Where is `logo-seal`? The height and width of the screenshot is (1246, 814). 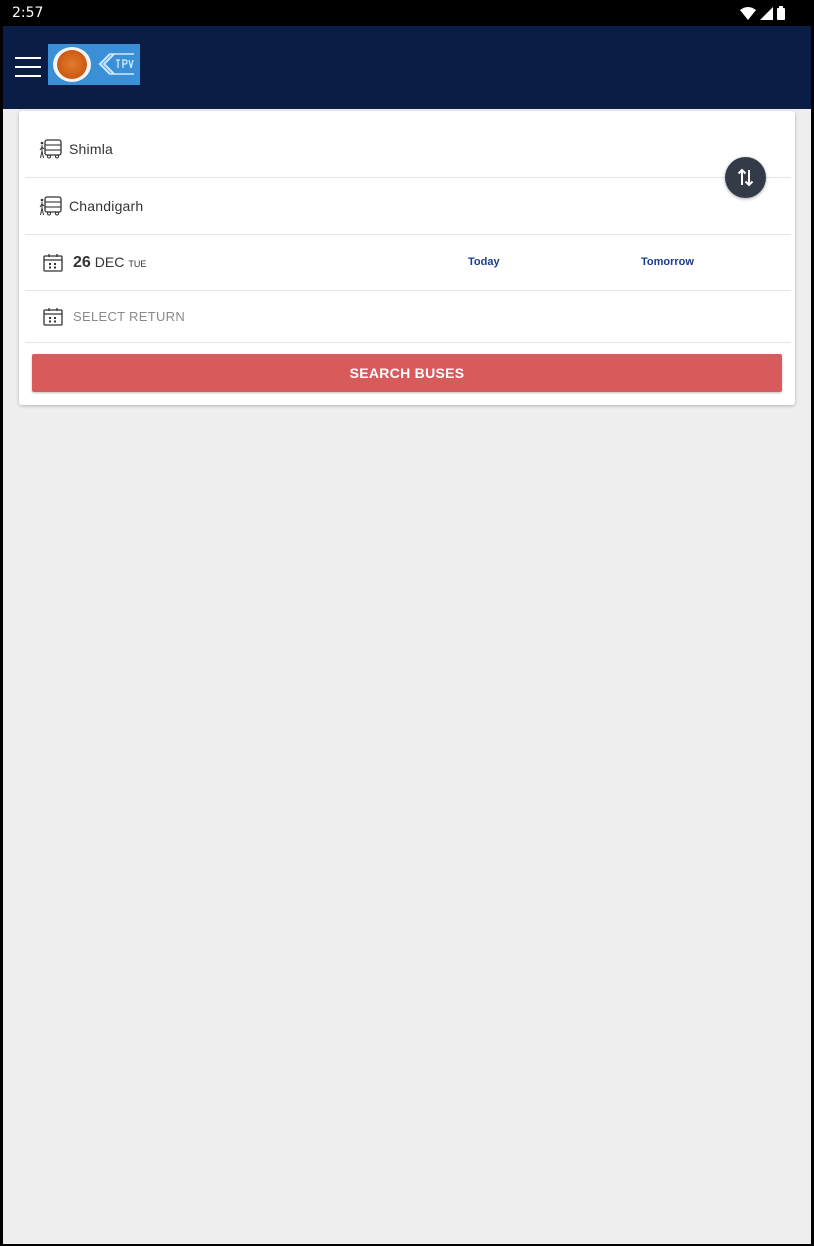 logo-seal is located at coordinates (72, 64).